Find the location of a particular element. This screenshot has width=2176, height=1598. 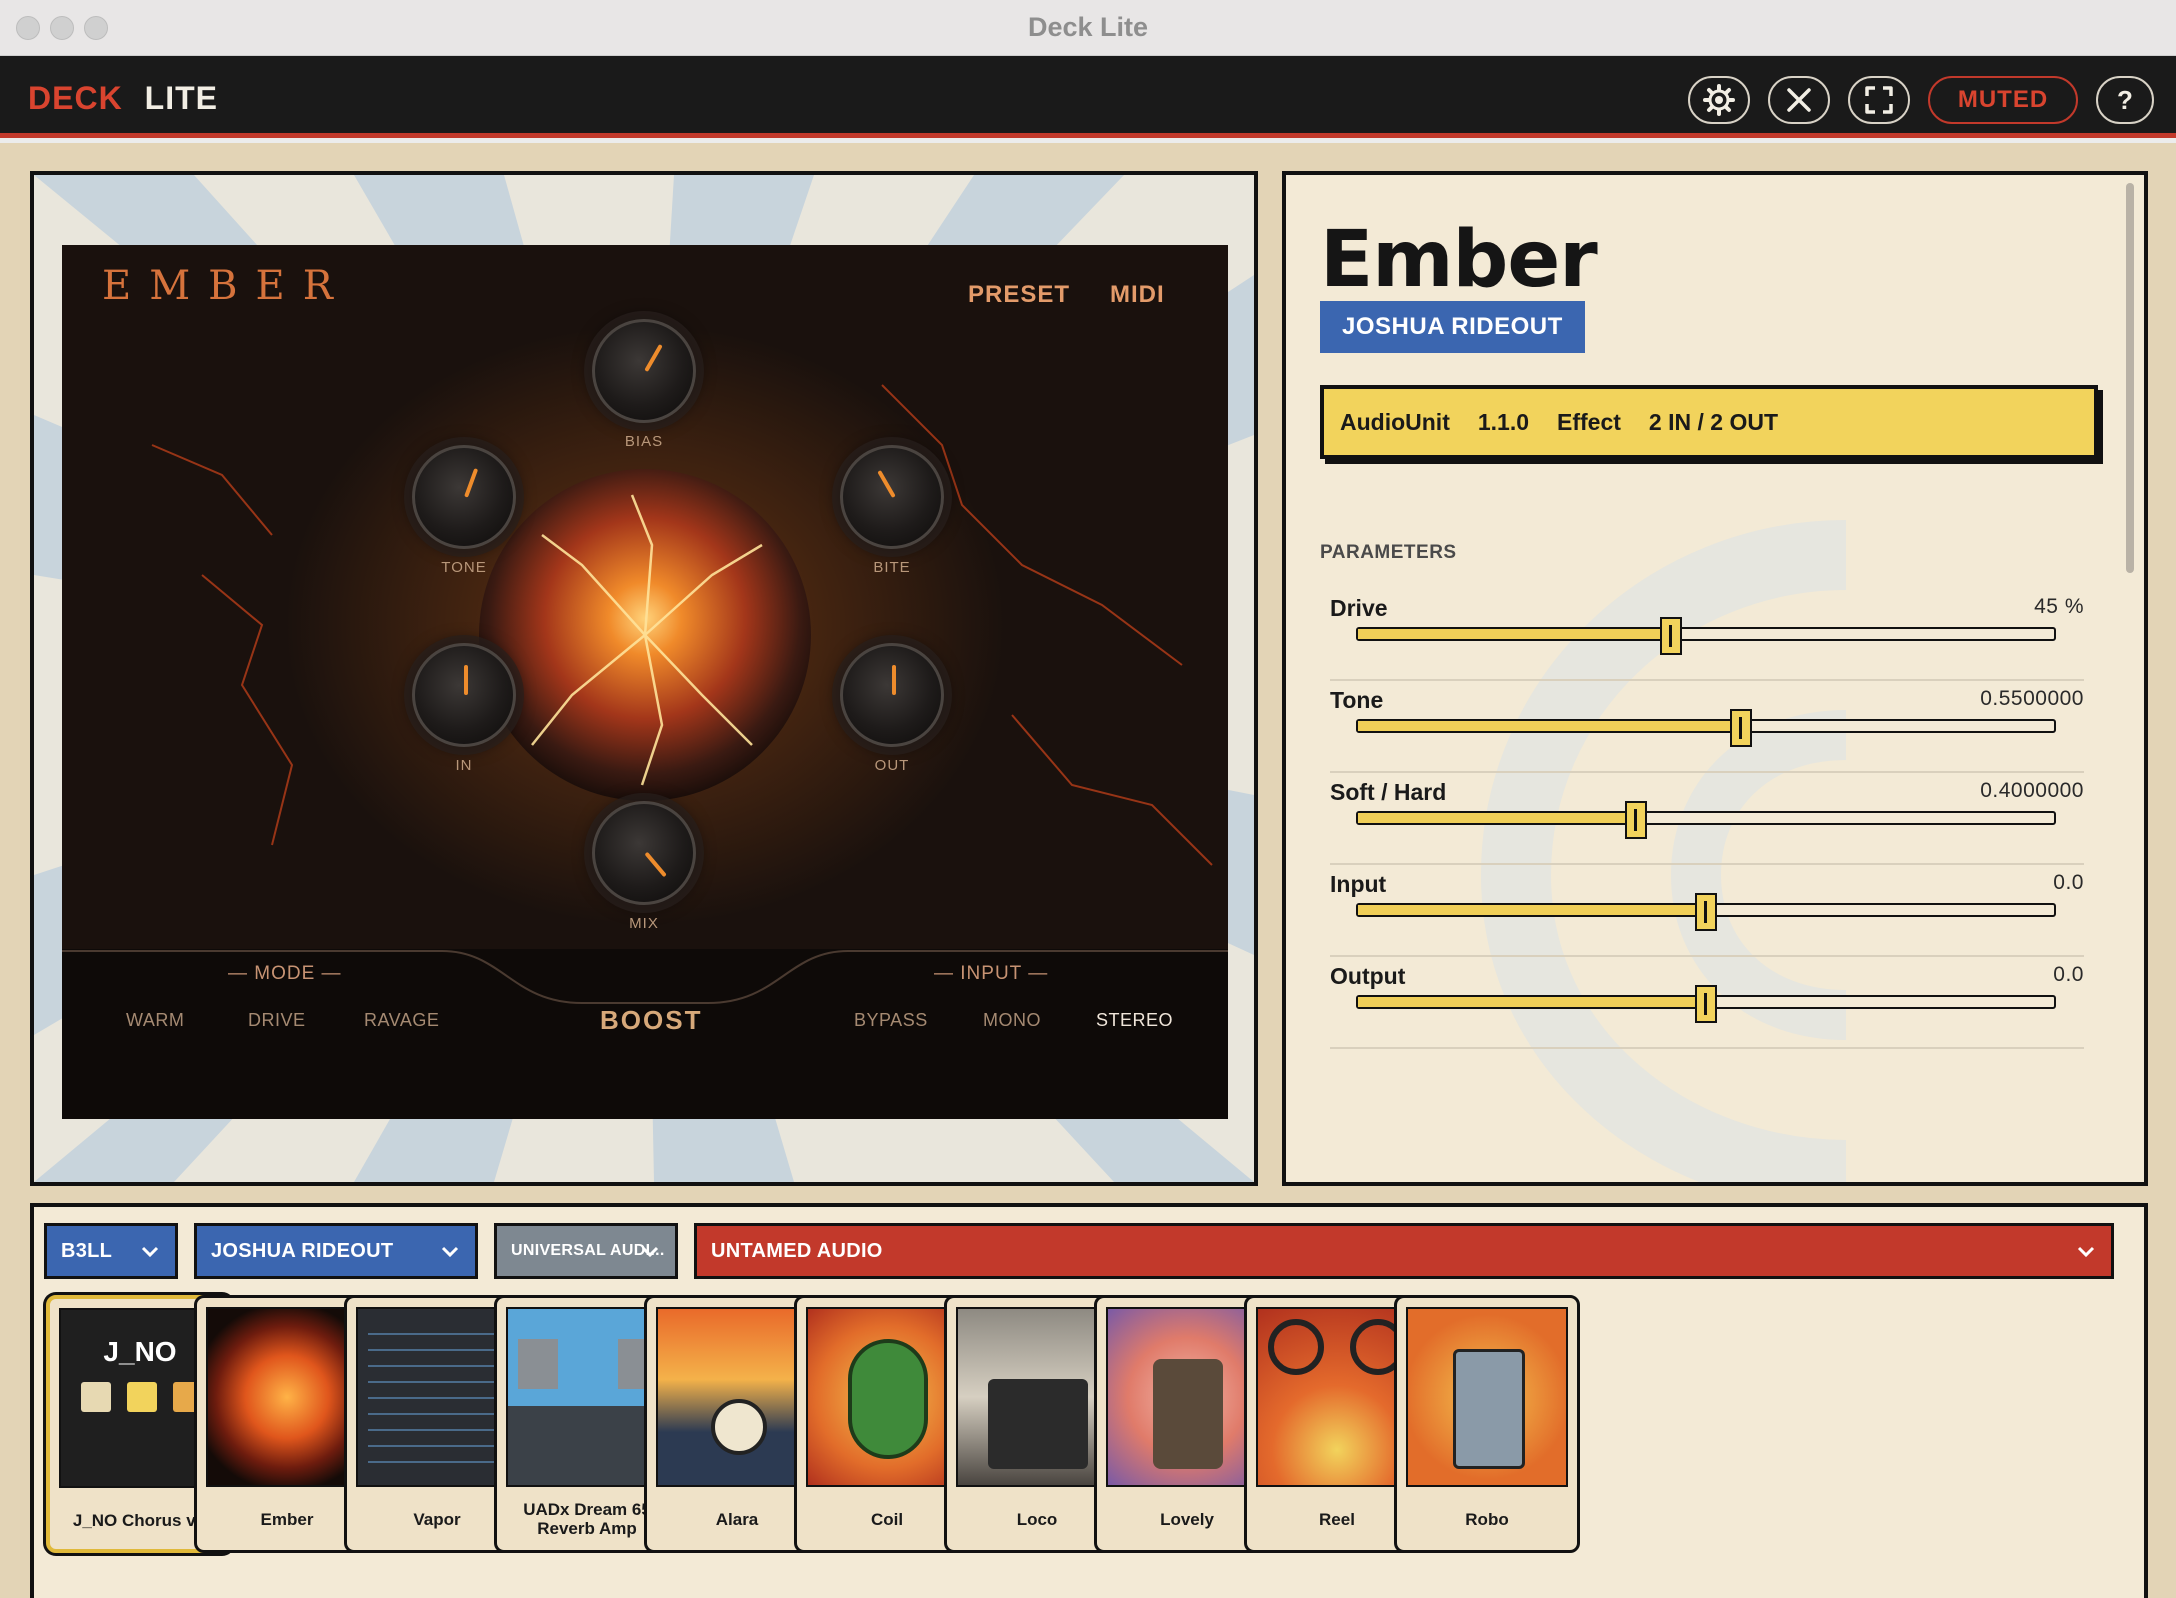

fullscreen-icon is located at coordinates (1879, 100).